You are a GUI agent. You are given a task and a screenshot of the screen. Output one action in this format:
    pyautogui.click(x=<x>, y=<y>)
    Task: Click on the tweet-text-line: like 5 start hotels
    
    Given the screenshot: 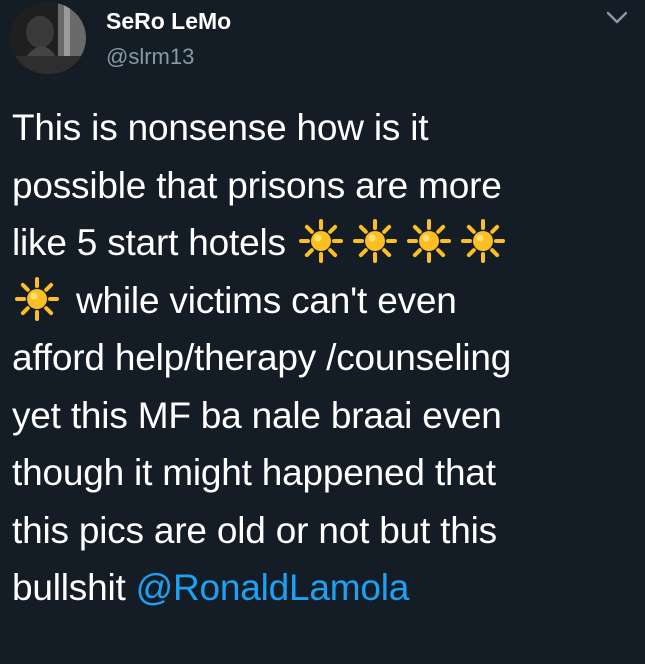 What is the action you would take?
    pyautogui.click(x=322, y=243)
    